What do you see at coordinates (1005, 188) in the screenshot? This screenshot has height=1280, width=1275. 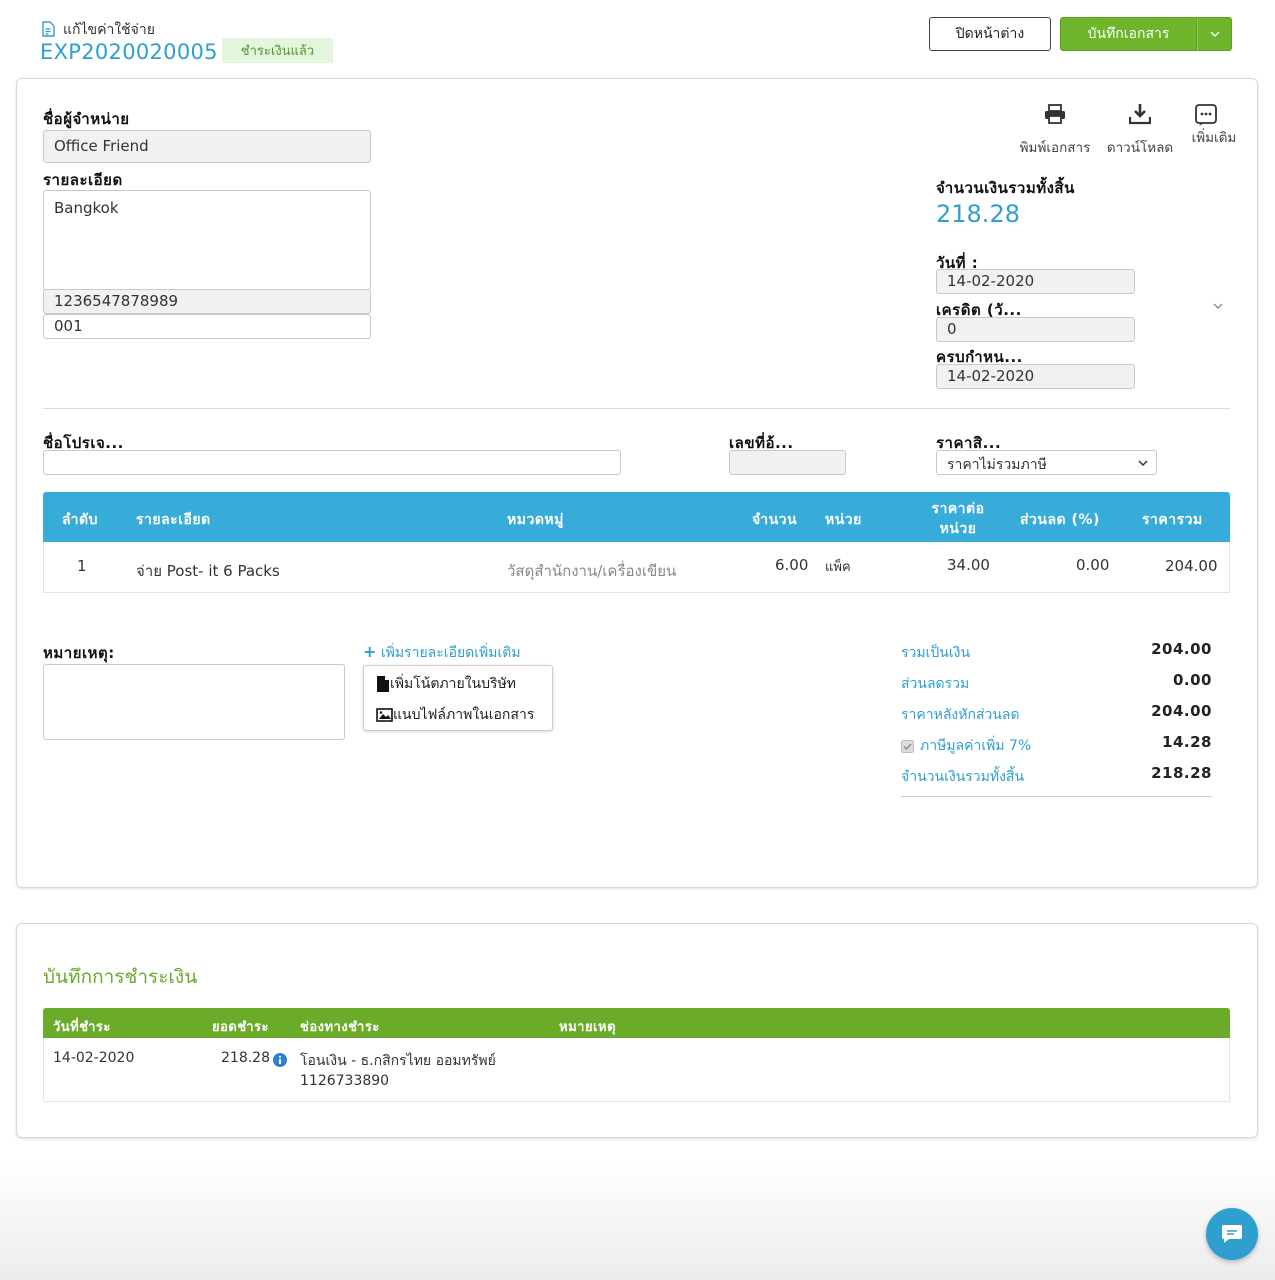 I see `grand-total-label: จำนวนเงินรวมทั้งสิ้น` at bounding box center [1005, 188].